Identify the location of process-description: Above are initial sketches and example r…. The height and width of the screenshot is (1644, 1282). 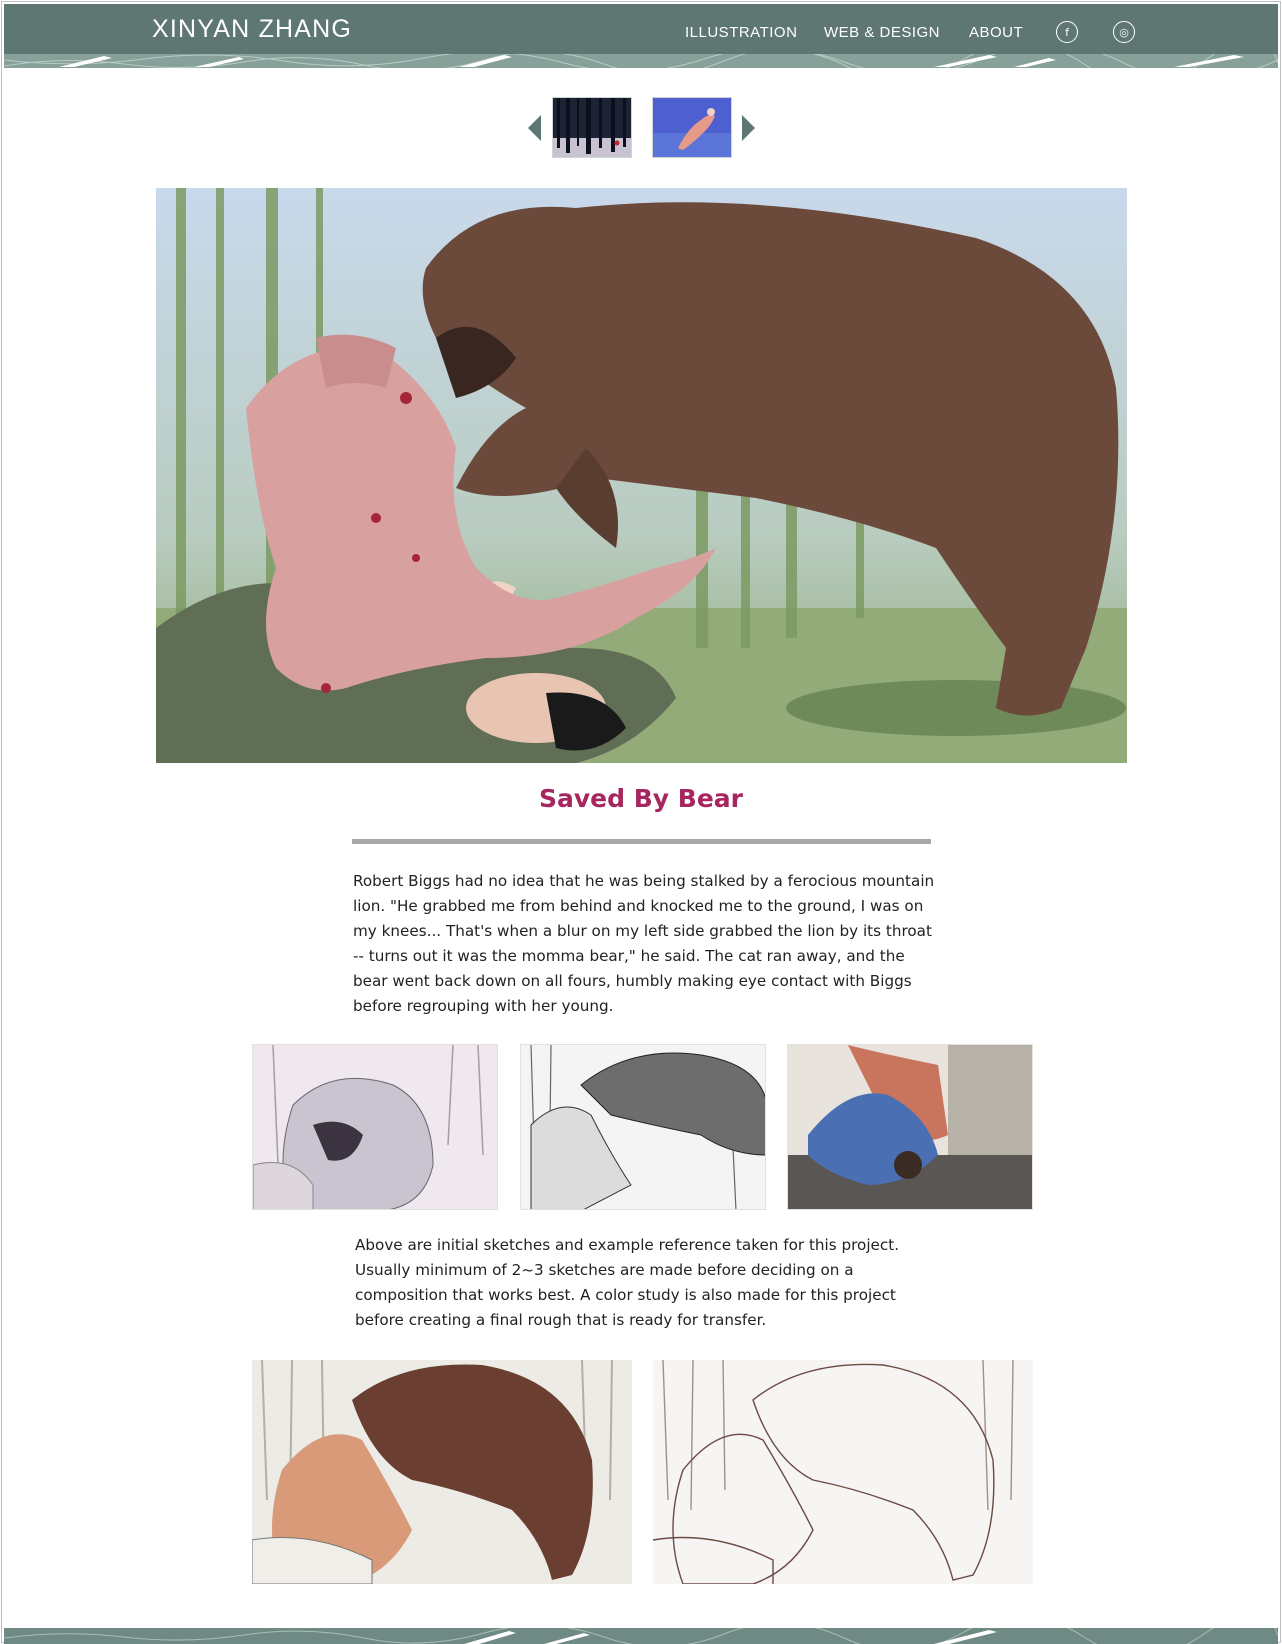
(627, 1282).